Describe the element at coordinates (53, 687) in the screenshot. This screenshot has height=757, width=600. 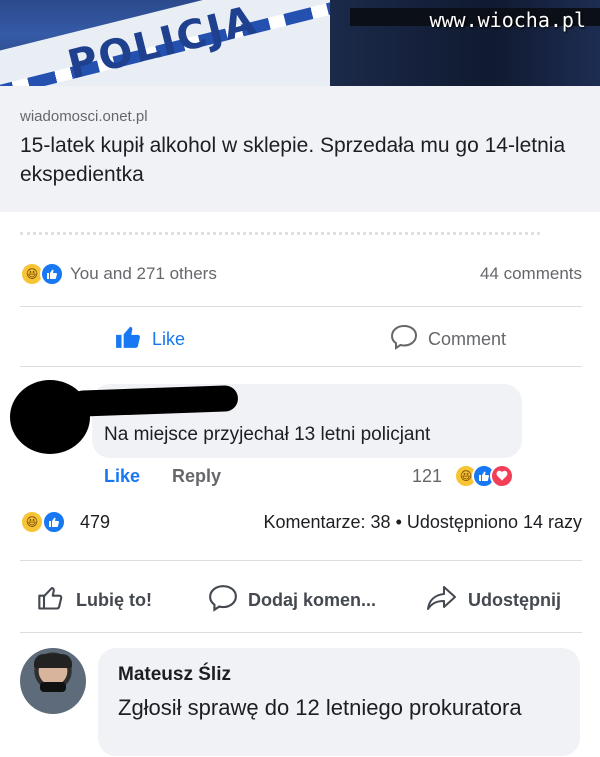
I see `avatar-mask` at that location.